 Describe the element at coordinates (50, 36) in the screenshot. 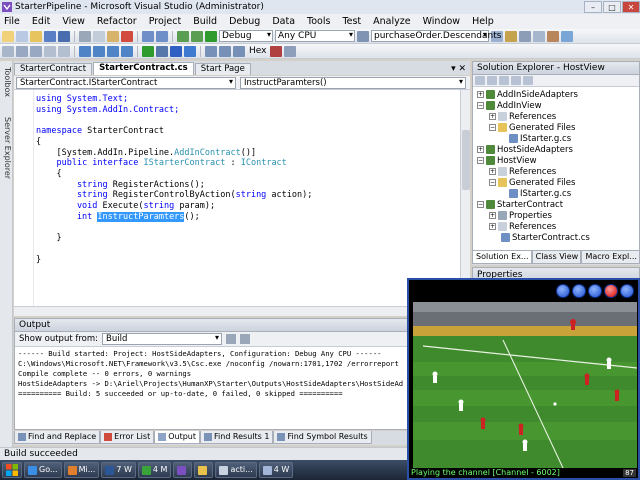

I see `save-icon` at that location.